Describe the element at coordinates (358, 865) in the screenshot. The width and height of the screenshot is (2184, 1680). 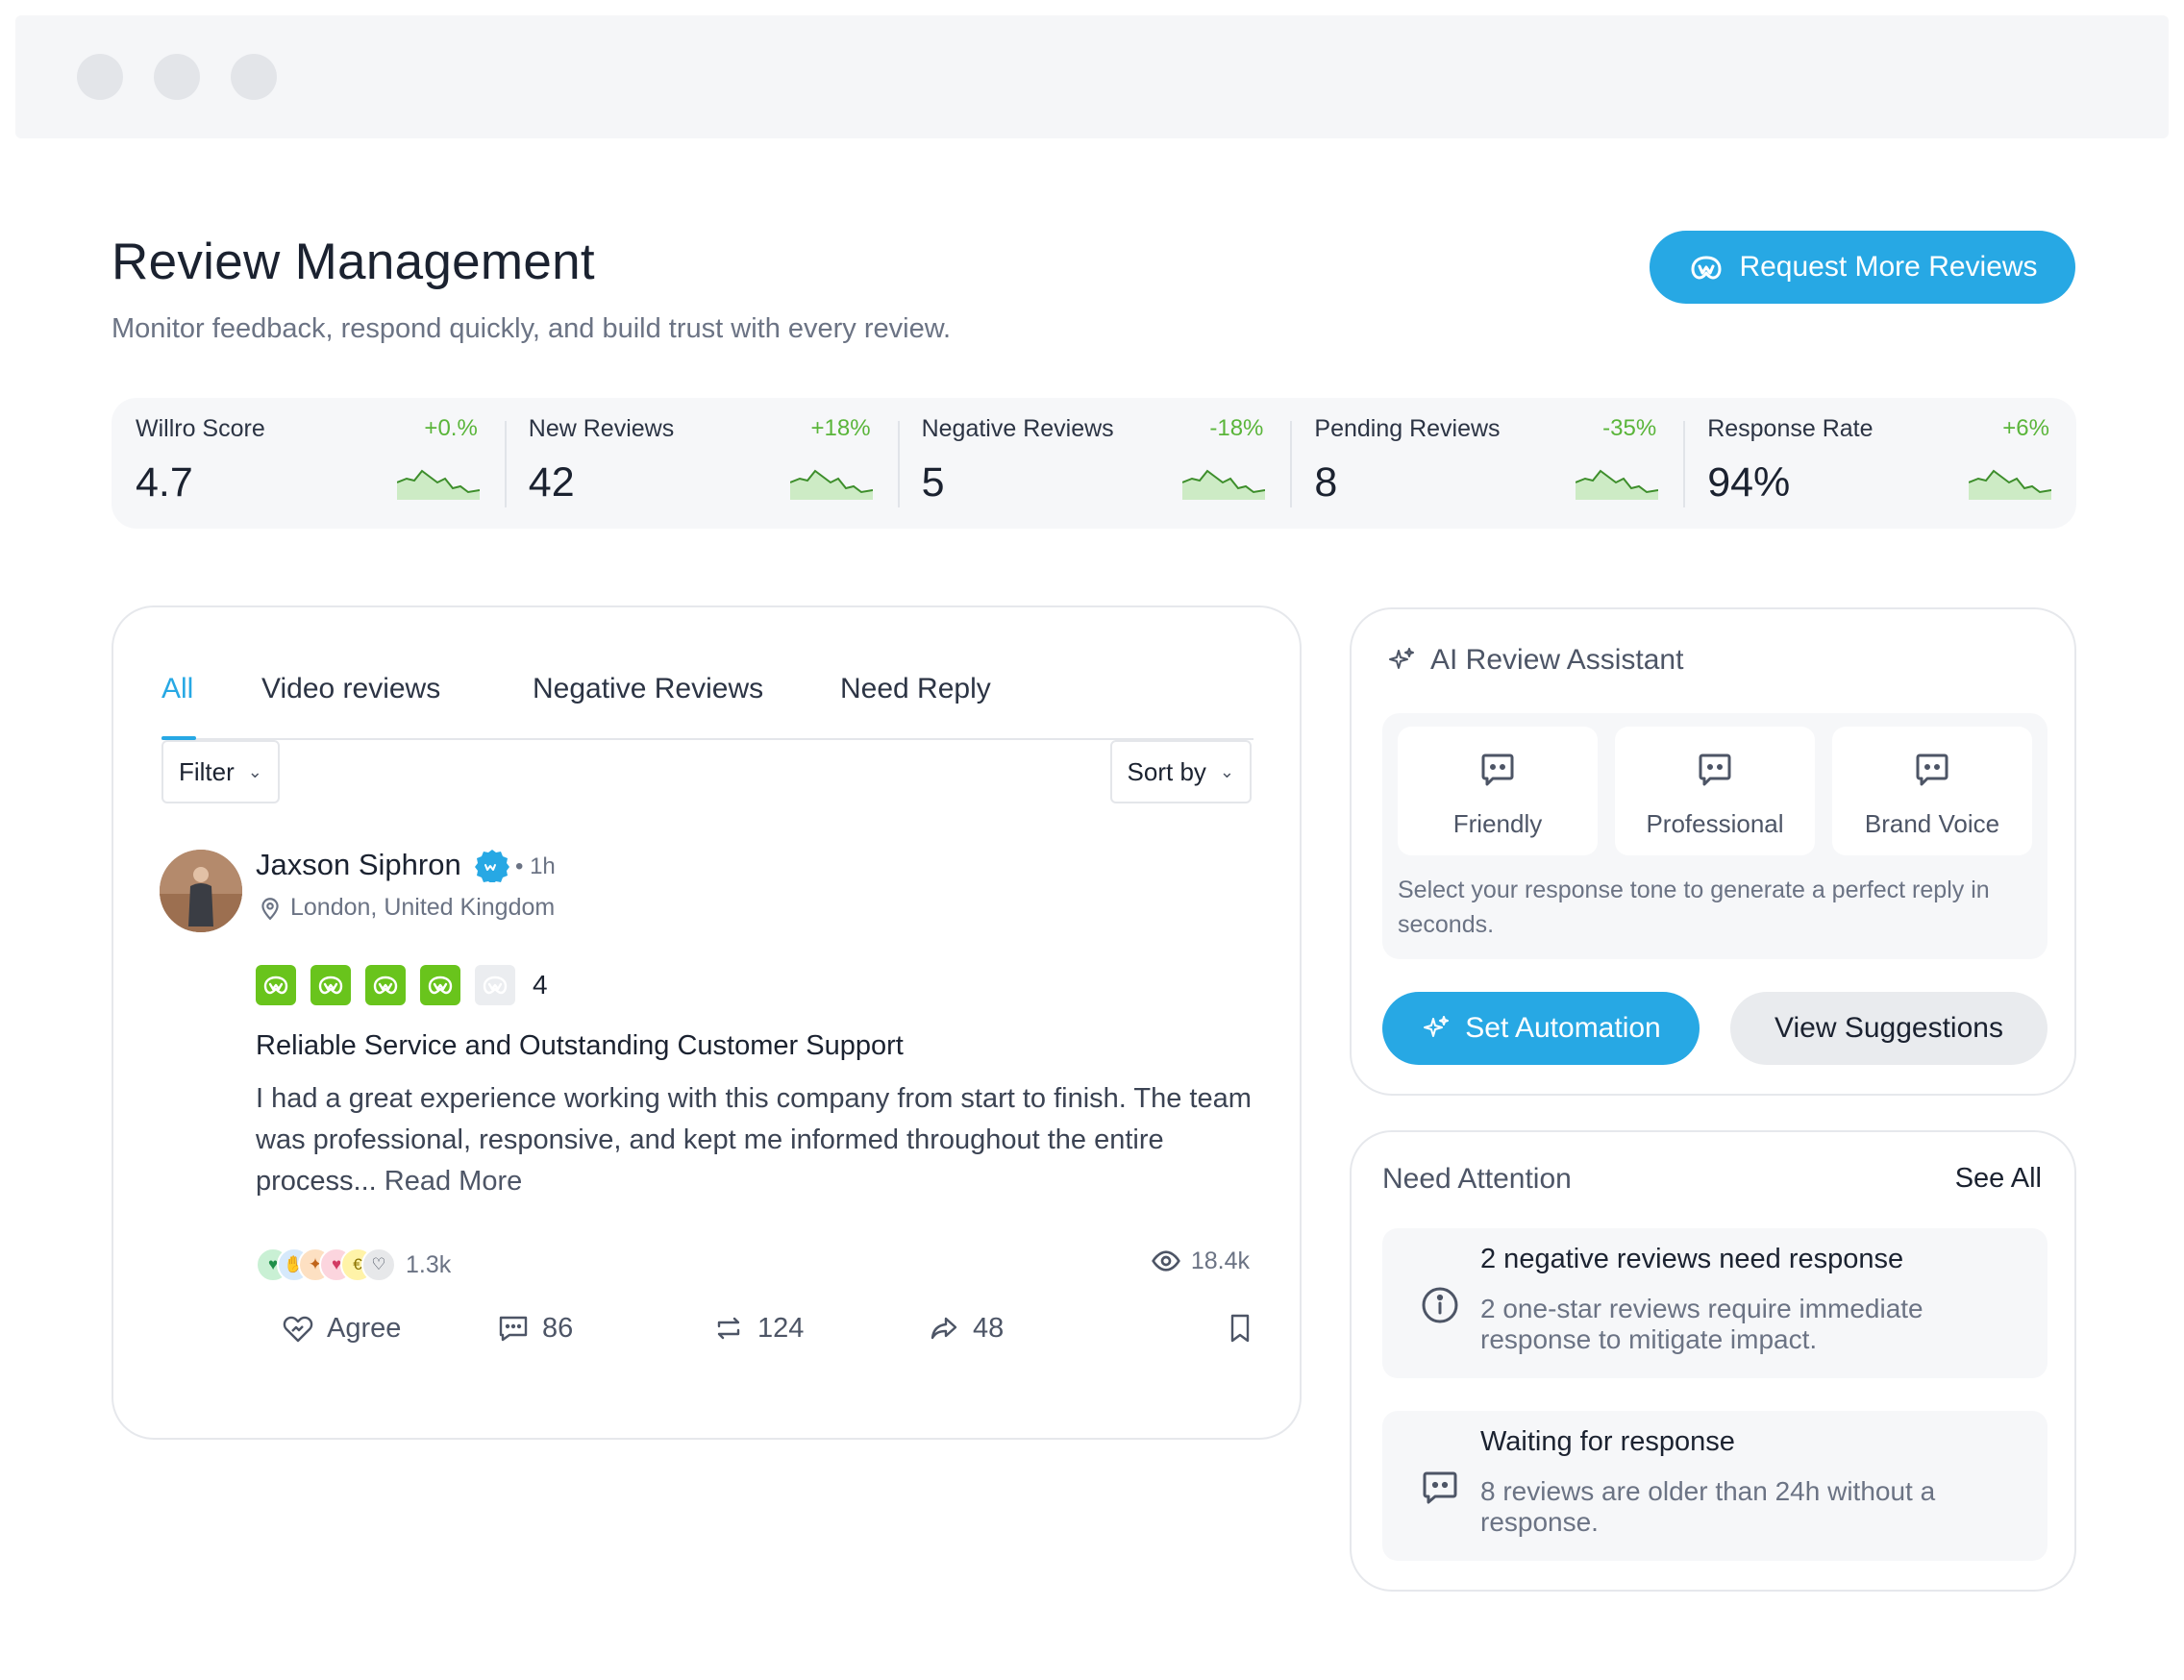
I see `reviewer-name: Jaxson Siphron` at that location.